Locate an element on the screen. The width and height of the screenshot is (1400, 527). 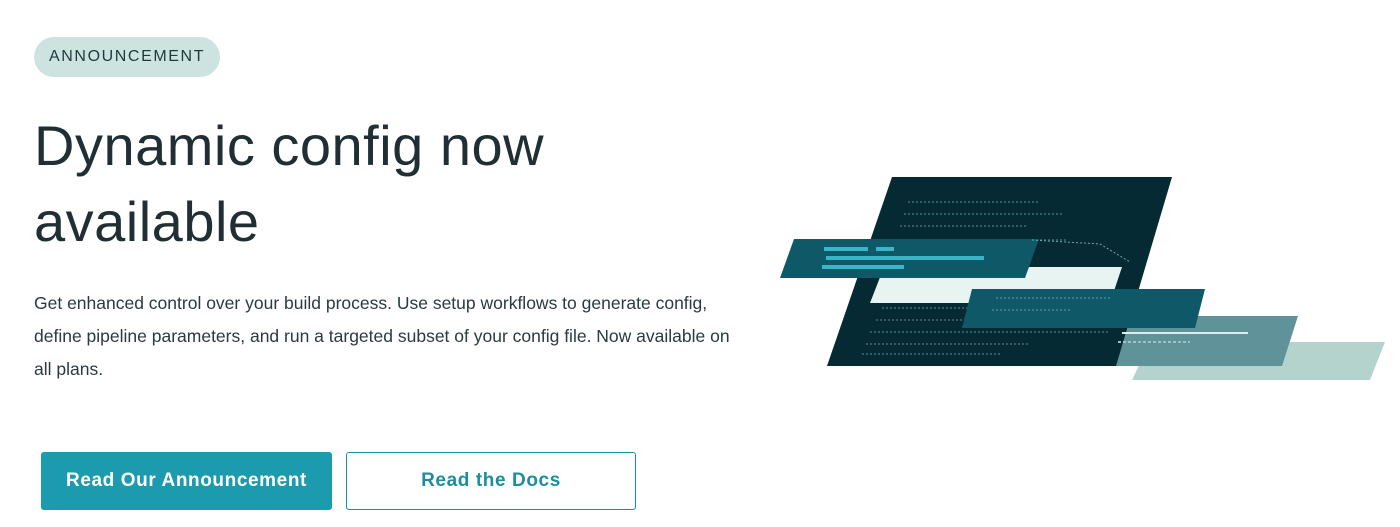
announcement-badge: ANNOUNCEMENT is located at coordinates (127, 57).